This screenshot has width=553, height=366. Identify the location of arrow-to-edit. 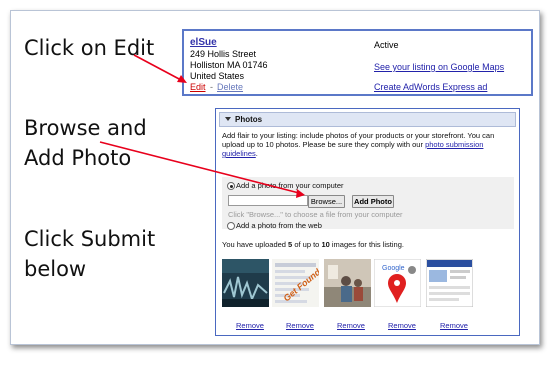
(160, 68).